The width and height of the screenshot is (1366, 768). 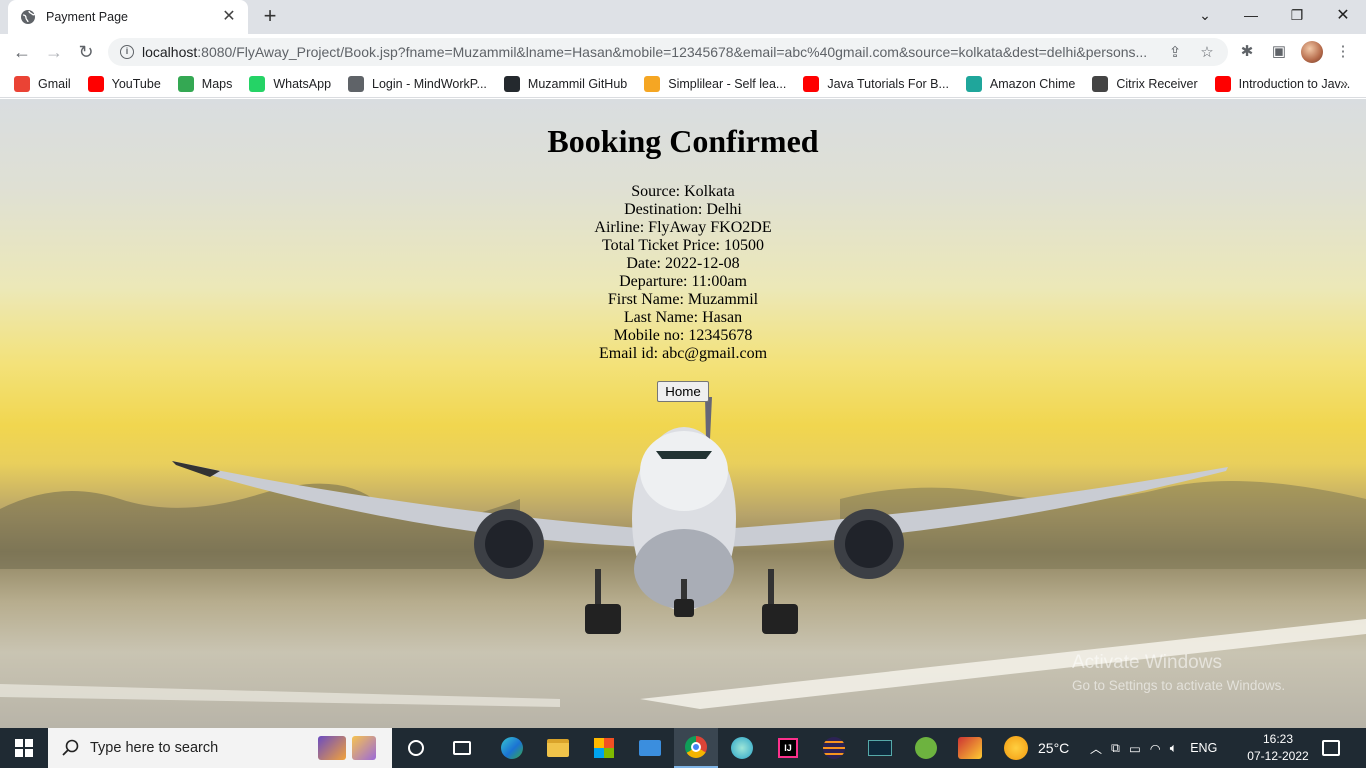 I want to click on page-title: Booking Confirmed, so click(x=683, y=141).